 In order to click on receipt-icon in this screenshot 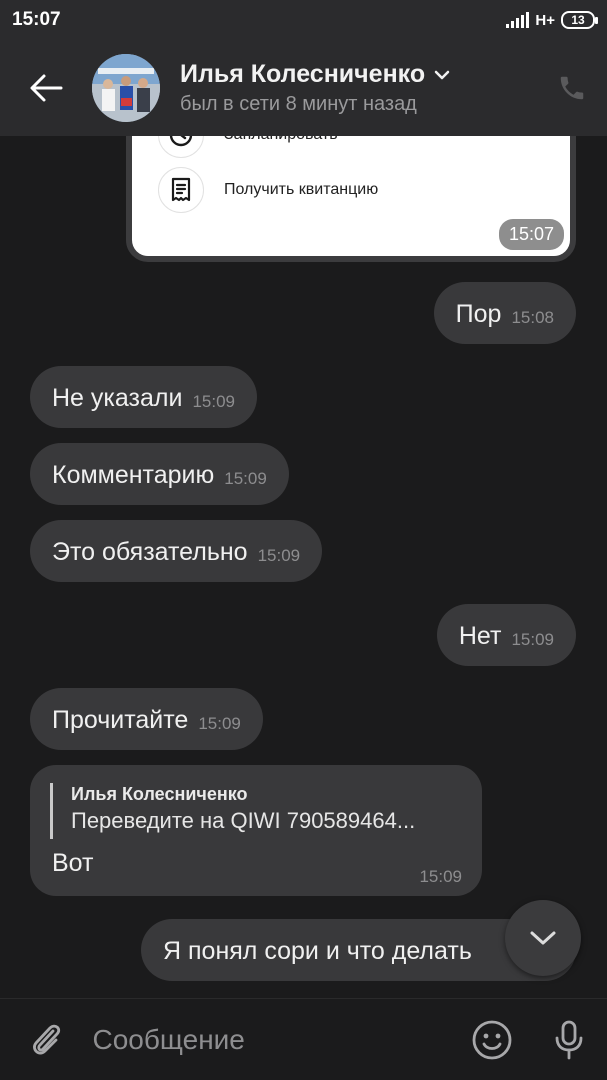, I will do `click(181, 189)`.